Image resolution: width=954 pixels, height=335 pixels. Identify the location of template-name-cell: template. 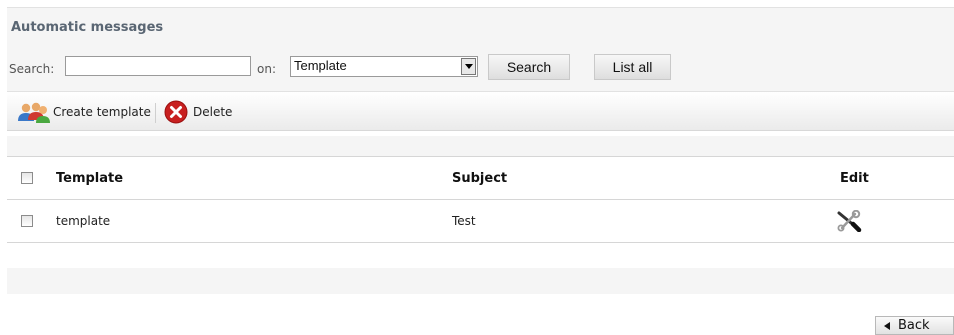
(83, 221).